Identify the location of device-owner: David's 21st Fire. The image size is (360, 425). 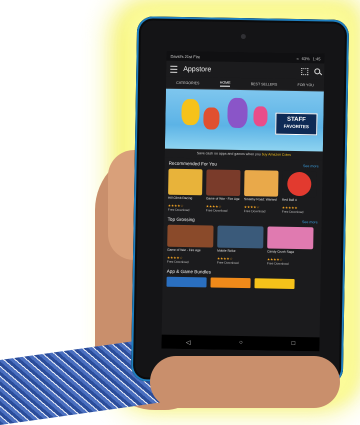
(185, 56).